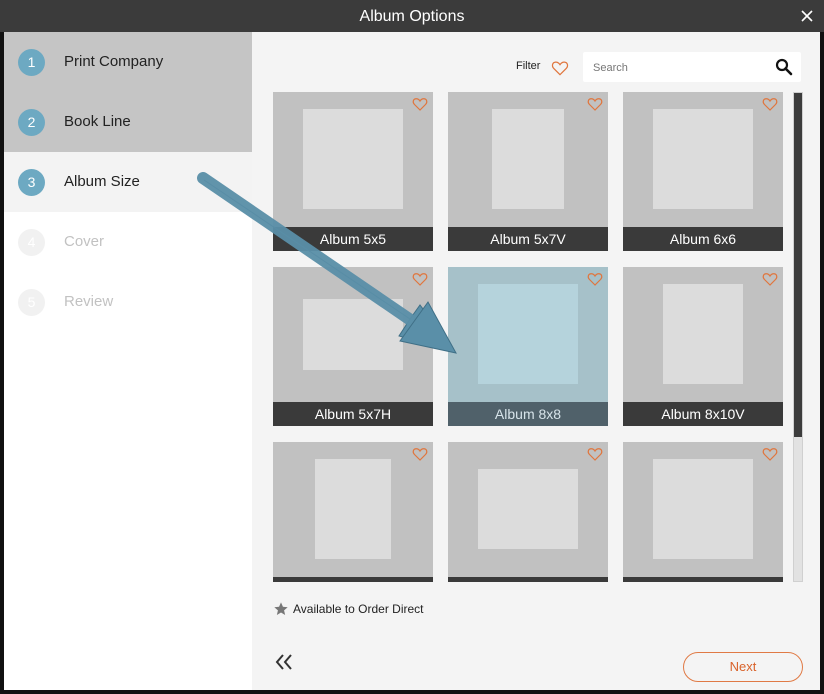 The width and height of the screenshot is (824, 694). Describe the element at coordinates (31, 62) in the screenshot. I see `step-number: 1` at that location.